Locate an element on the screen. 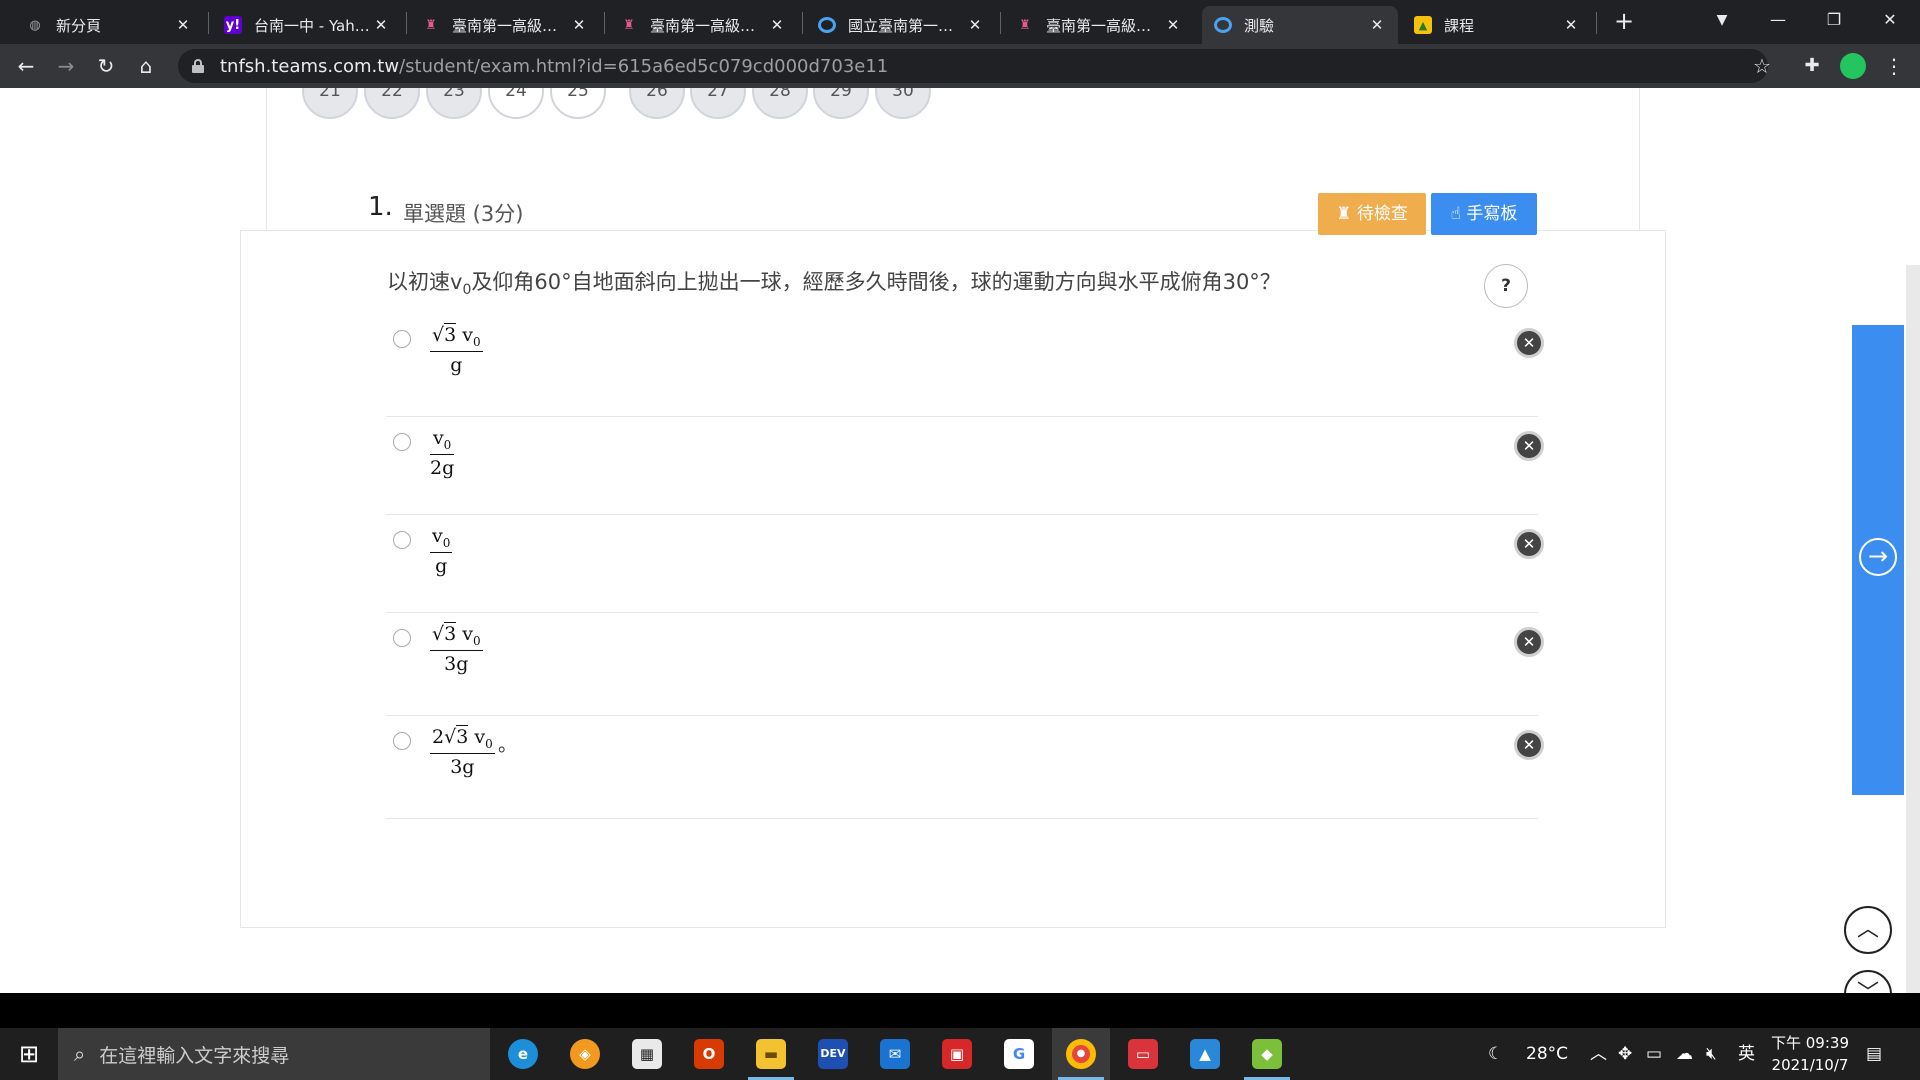 The image size is (1920, 1080). onedrive-cloud-icon: ☁ is located at coordinates (1684, 1054).